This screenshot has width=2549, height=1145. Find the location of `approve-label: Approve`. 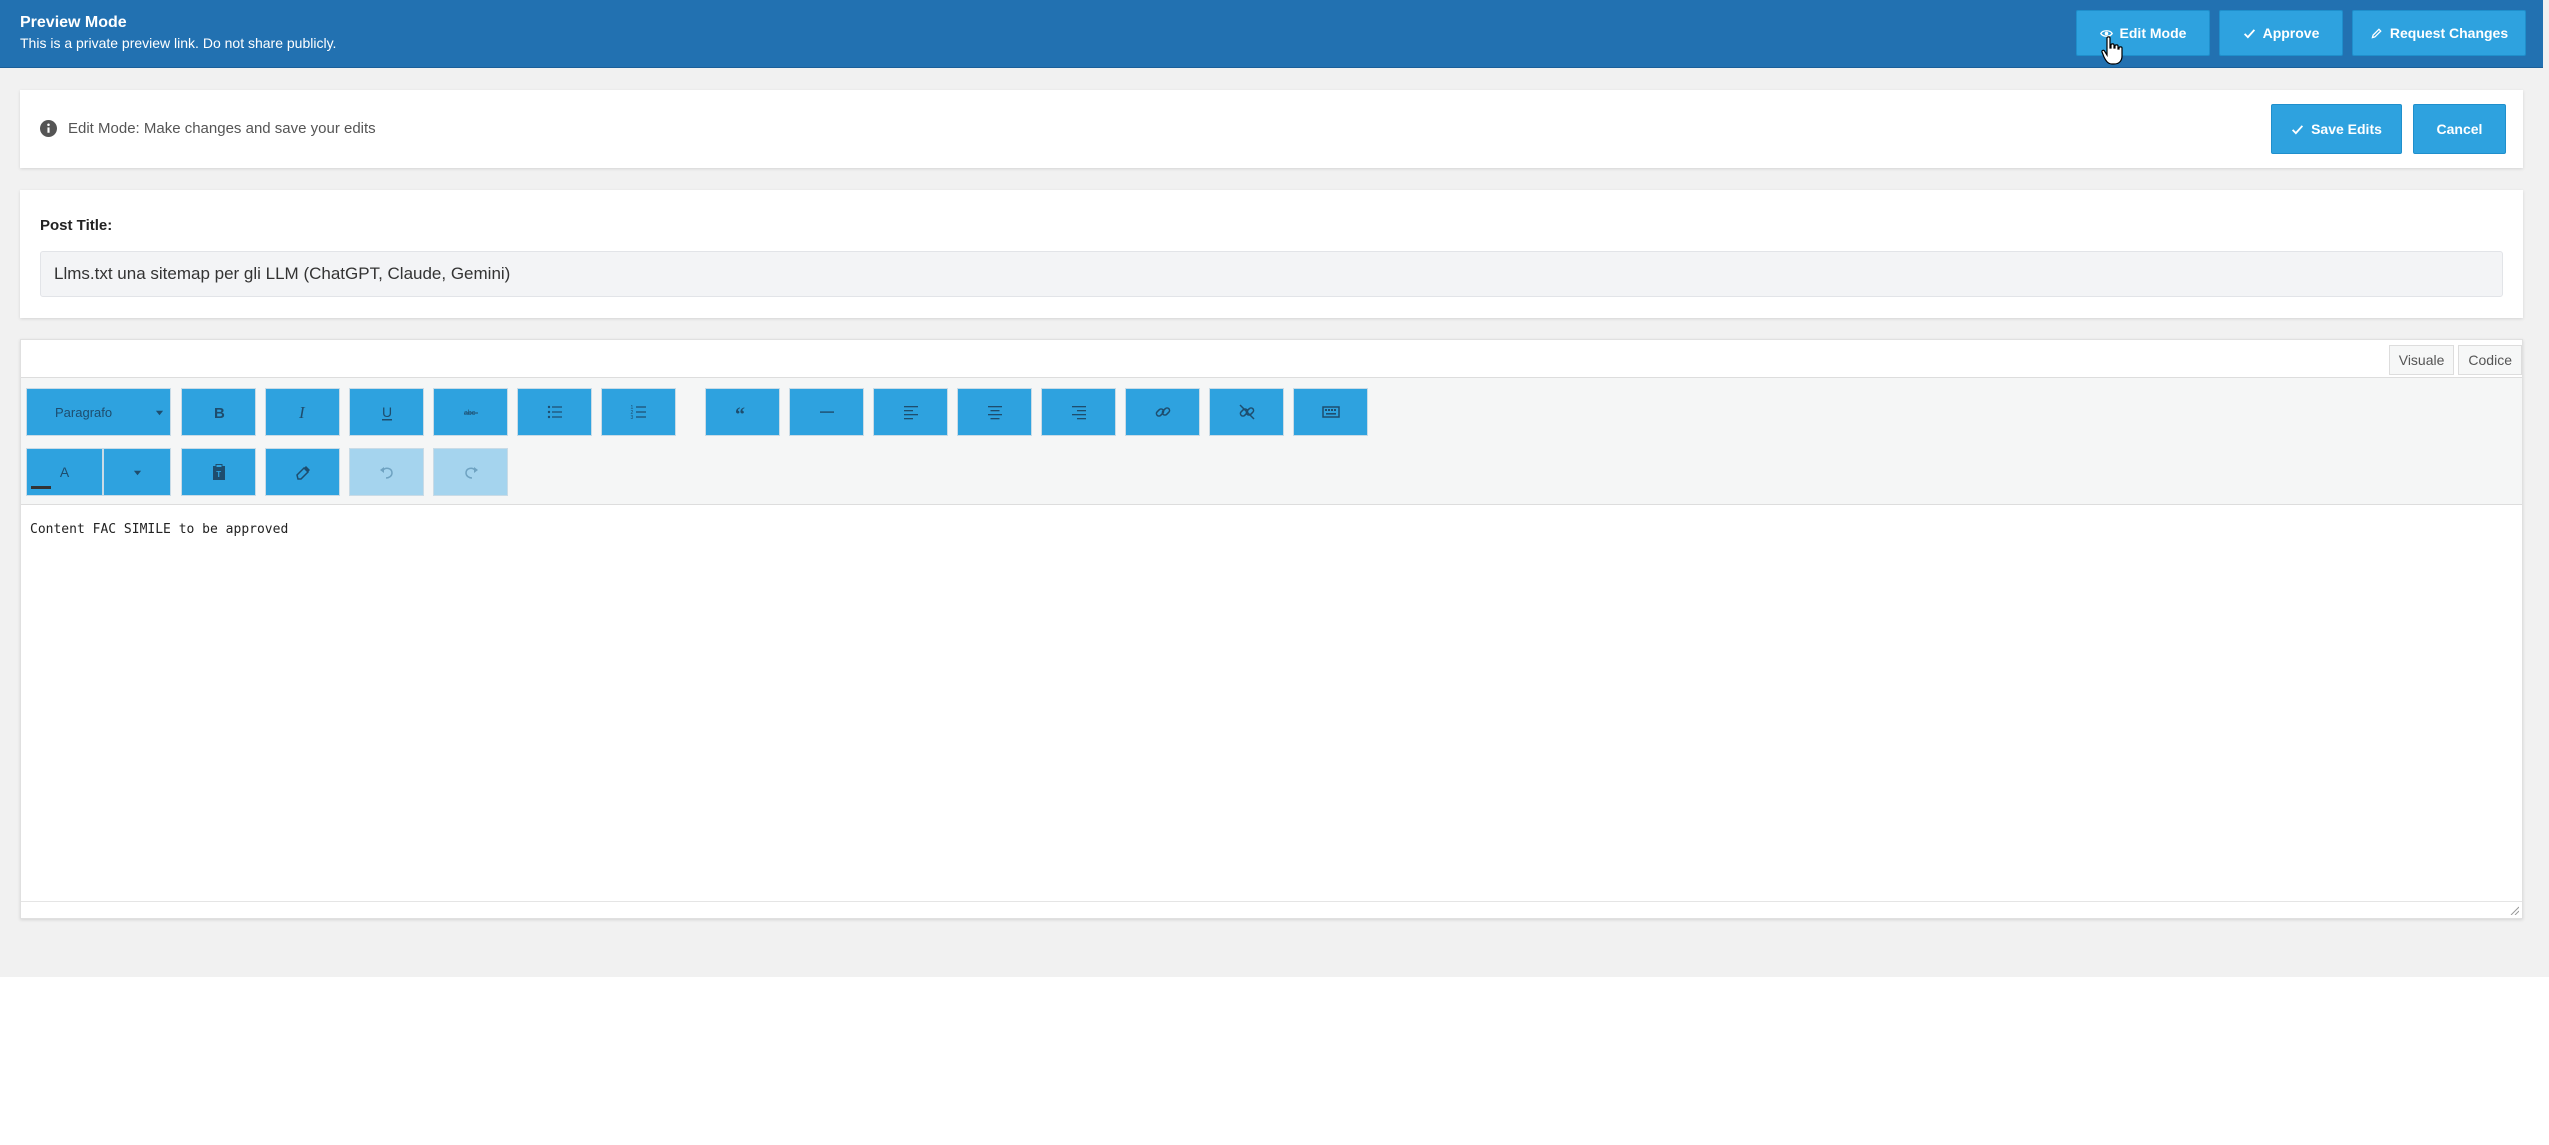

approve-label: Approve is located at coordinates (2291, 33).